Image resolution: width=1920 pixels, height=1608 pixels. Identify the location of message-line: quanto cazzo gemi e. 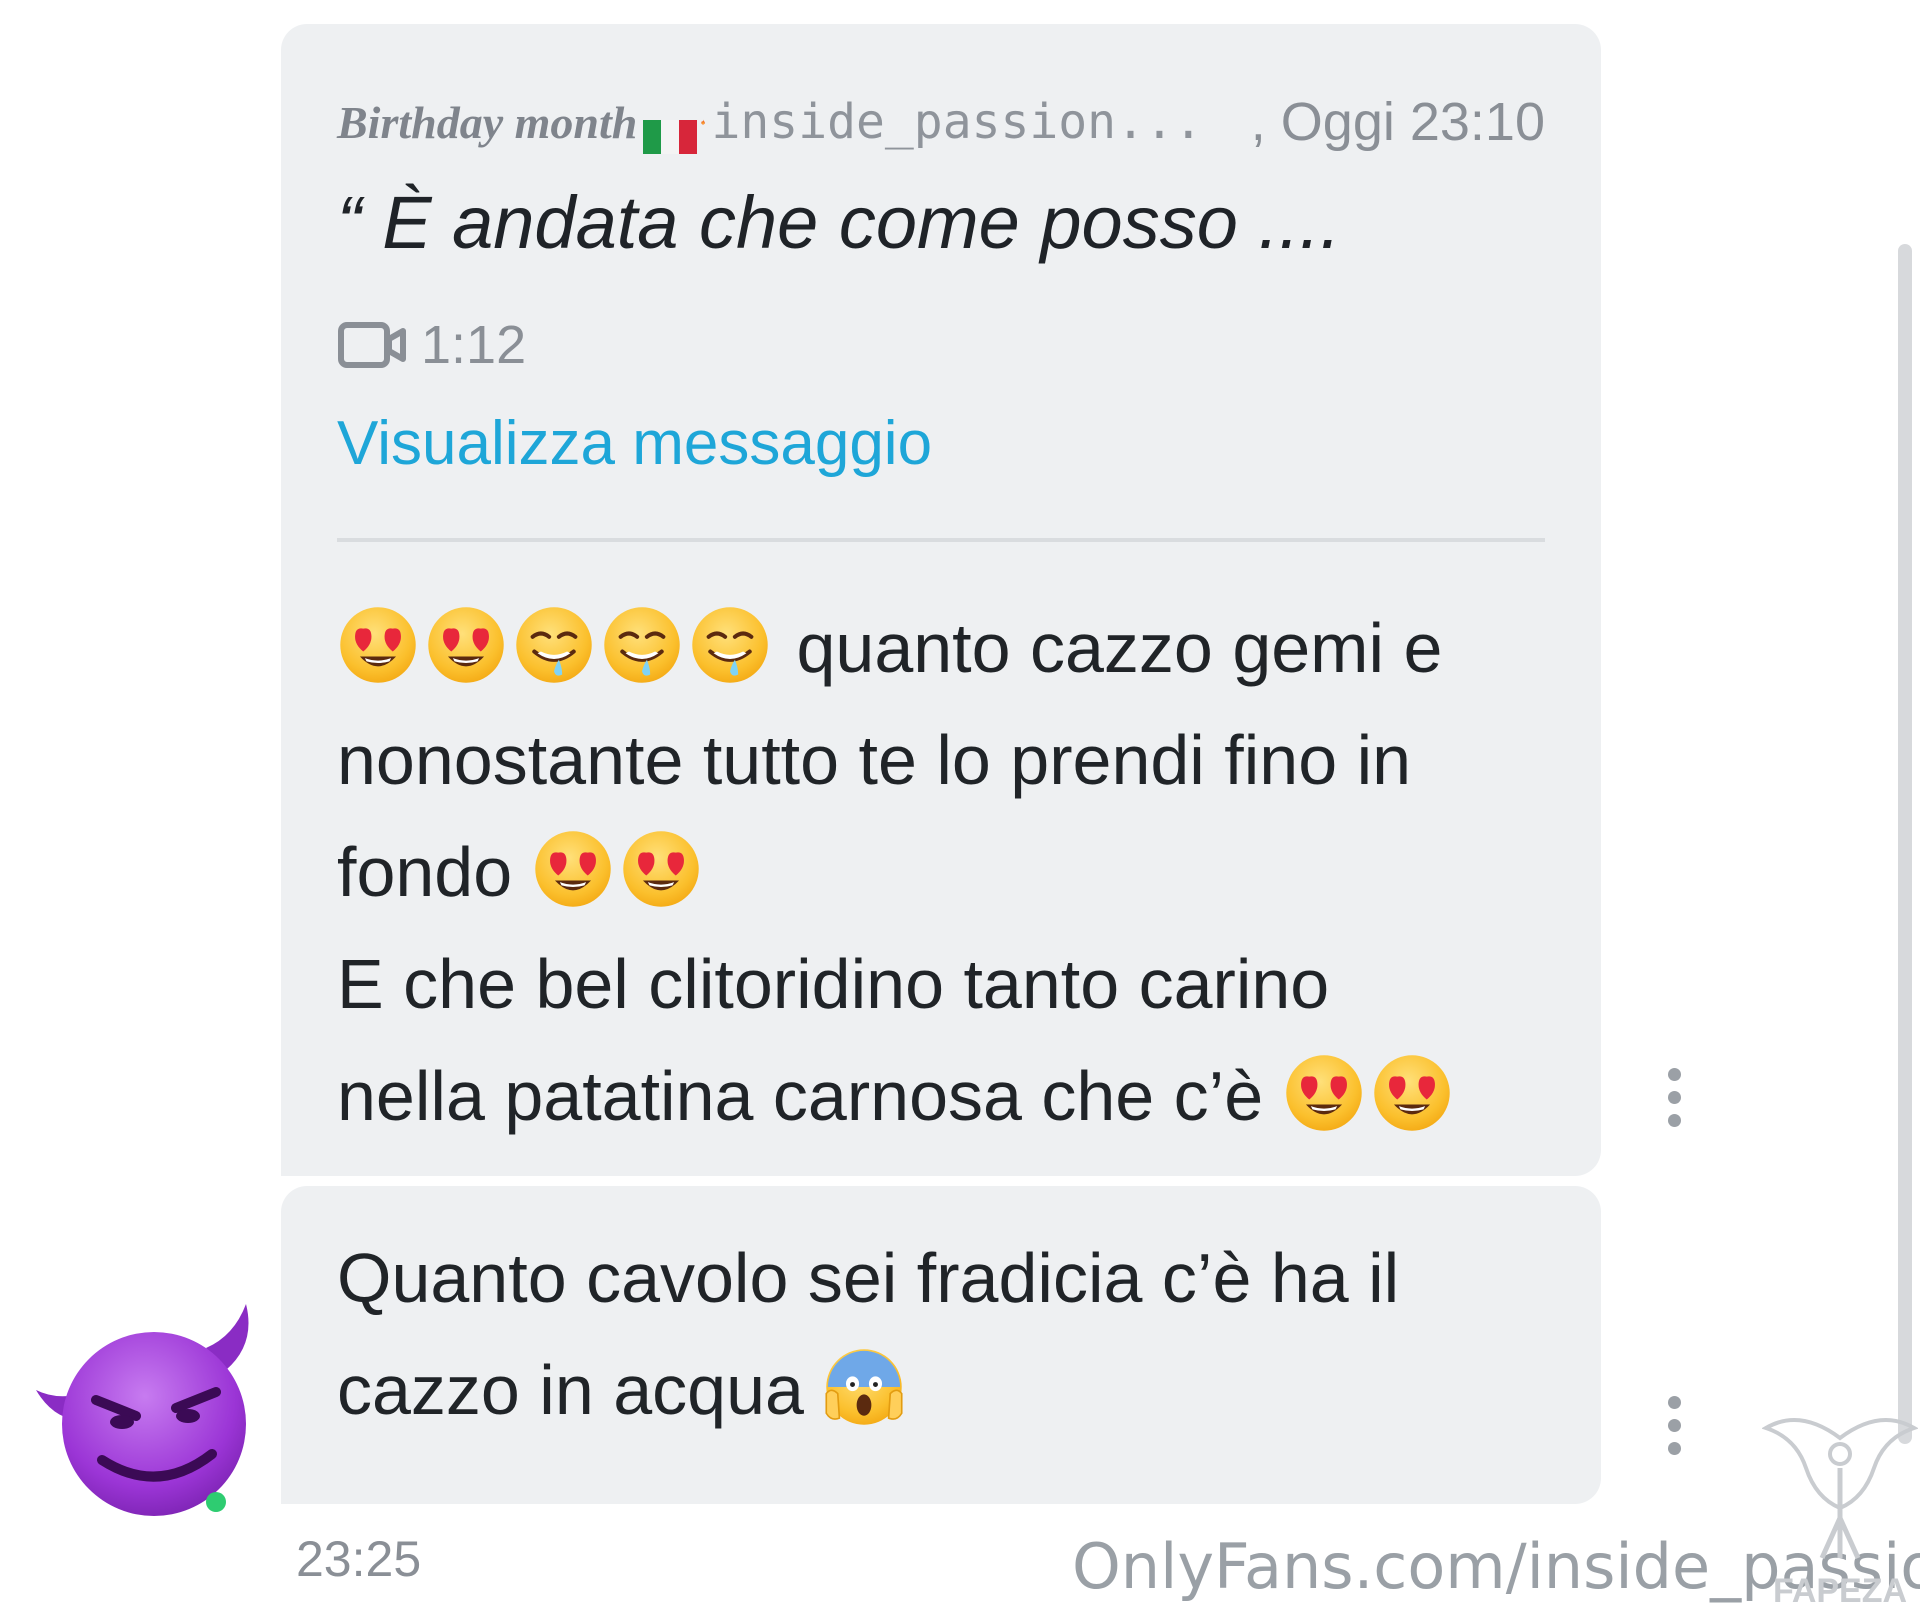
(947, 648).